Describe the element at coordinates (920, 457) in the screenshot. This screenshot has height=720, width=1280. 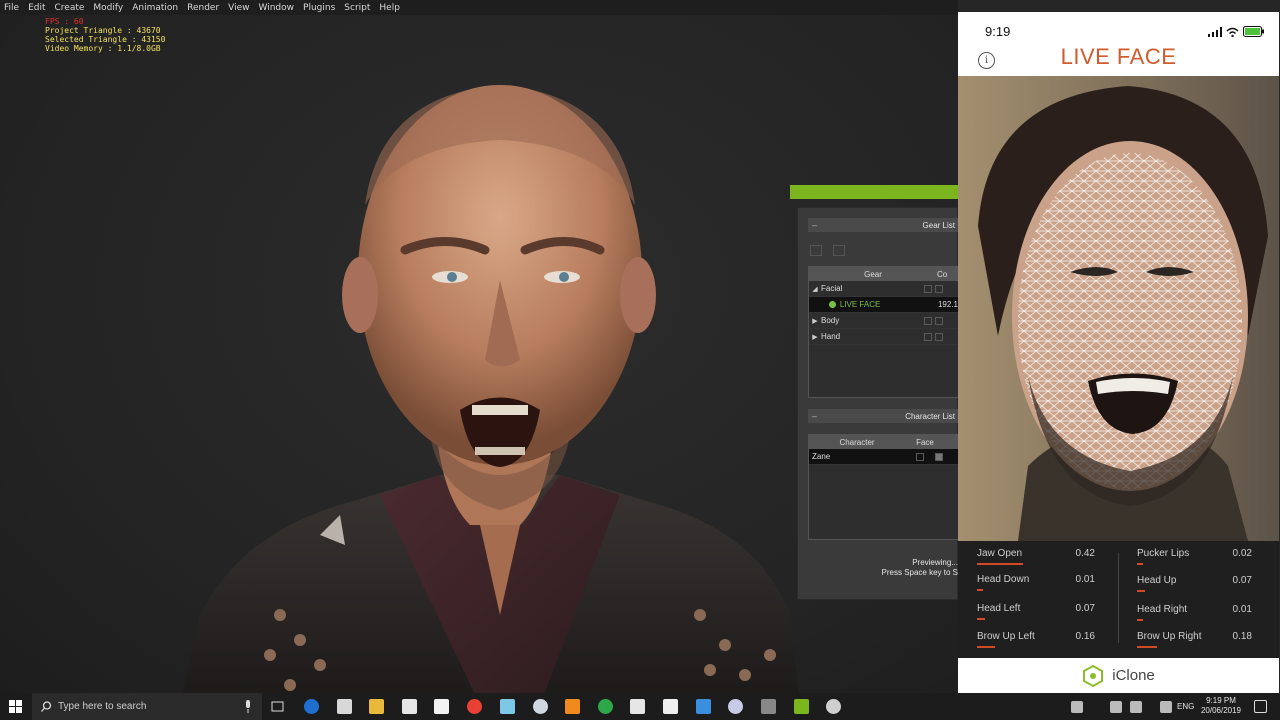
I see `face-checkbox` at that location.